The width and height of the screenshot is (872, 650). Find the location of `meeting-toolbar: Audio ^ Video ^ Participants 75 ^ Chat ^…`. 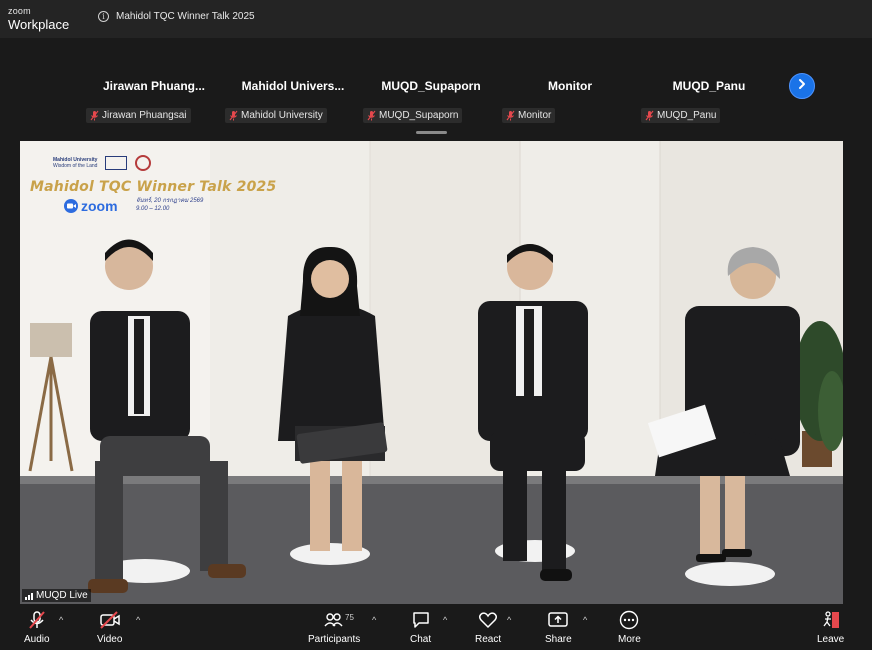

meeting-toolbar: Audio ^ Video ^ Participants 75 ^ Chat ^… is located at coordinates (436, 627).